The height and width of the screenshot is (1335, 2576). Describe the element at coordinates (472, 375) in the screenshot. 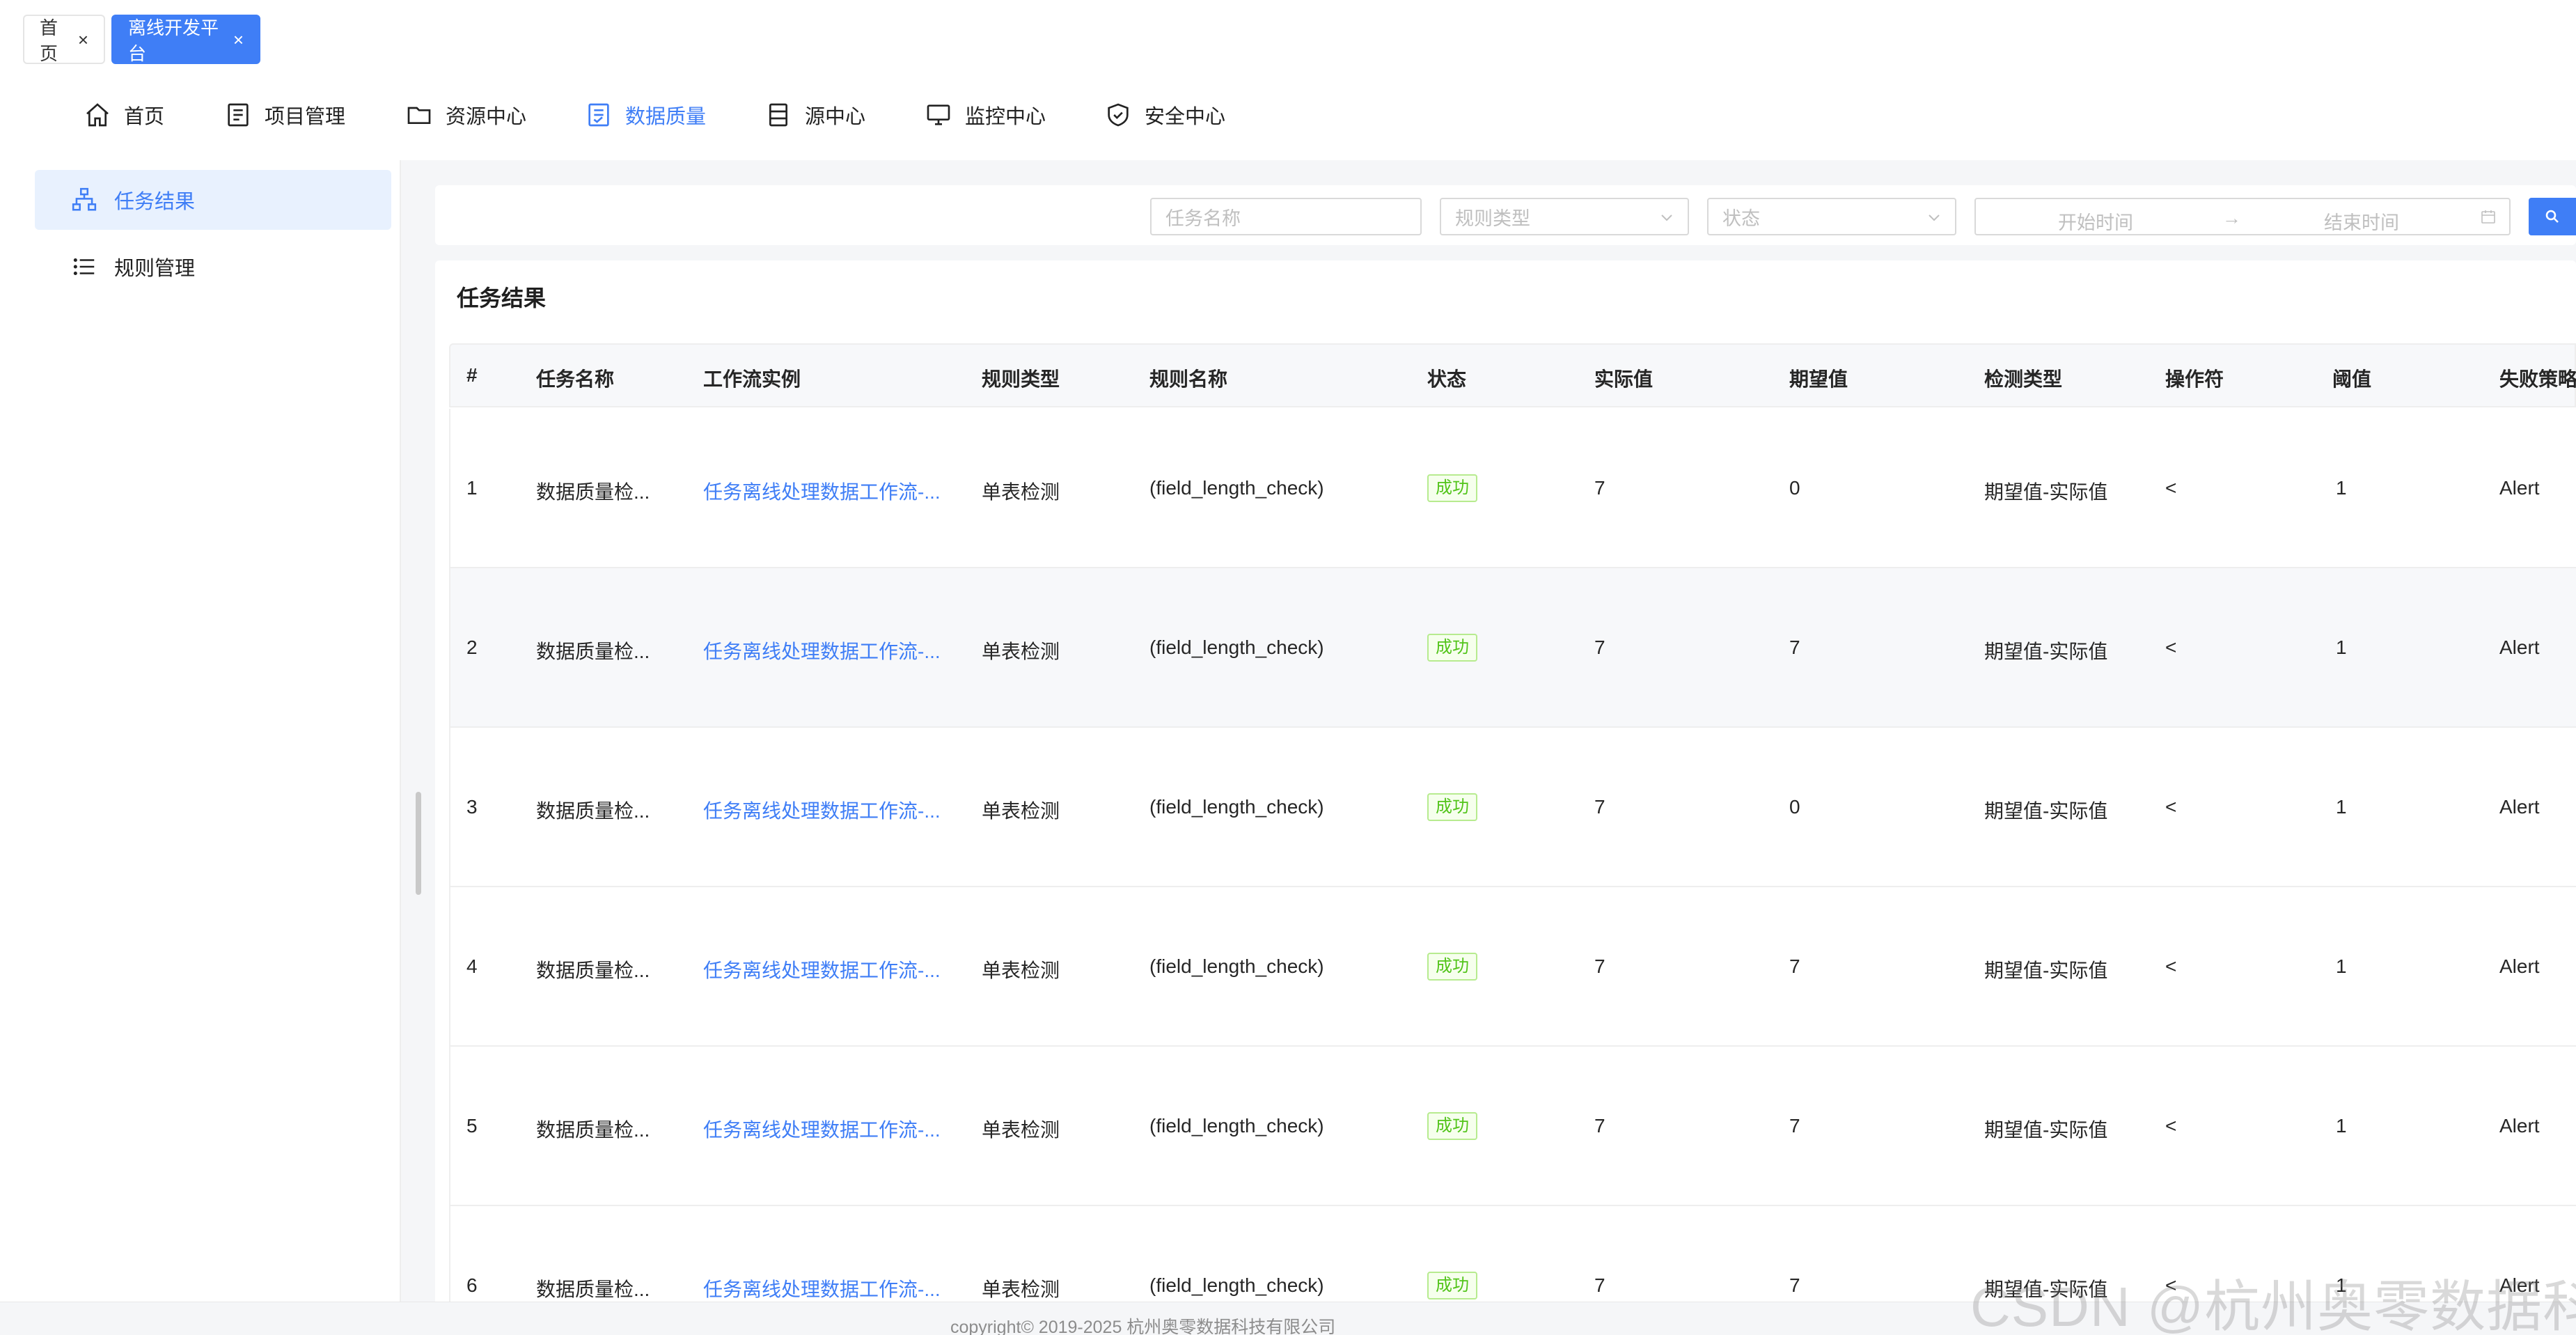

I see `column-header: #` at that location.